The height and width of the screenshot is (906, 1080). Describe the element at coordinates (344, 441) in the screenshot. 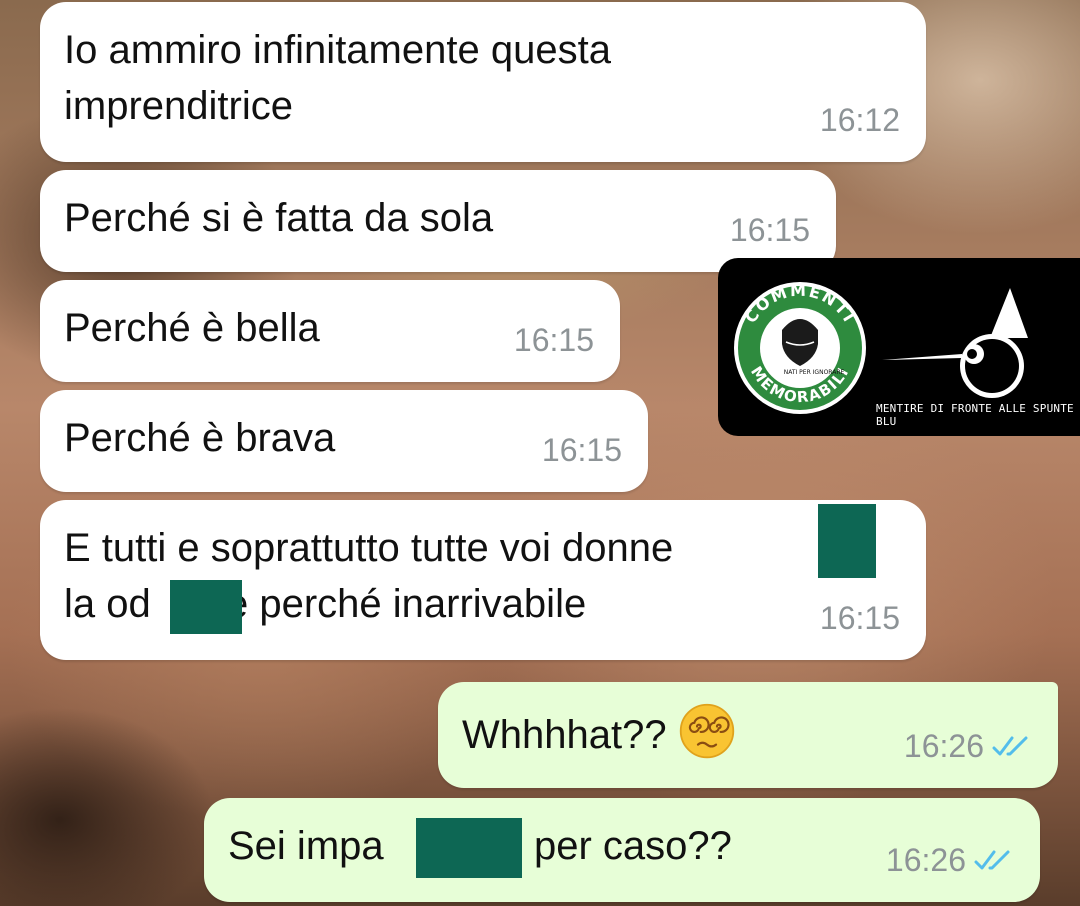

I see `message-bubble-incoming: Perché è brava 16:15` at that location.